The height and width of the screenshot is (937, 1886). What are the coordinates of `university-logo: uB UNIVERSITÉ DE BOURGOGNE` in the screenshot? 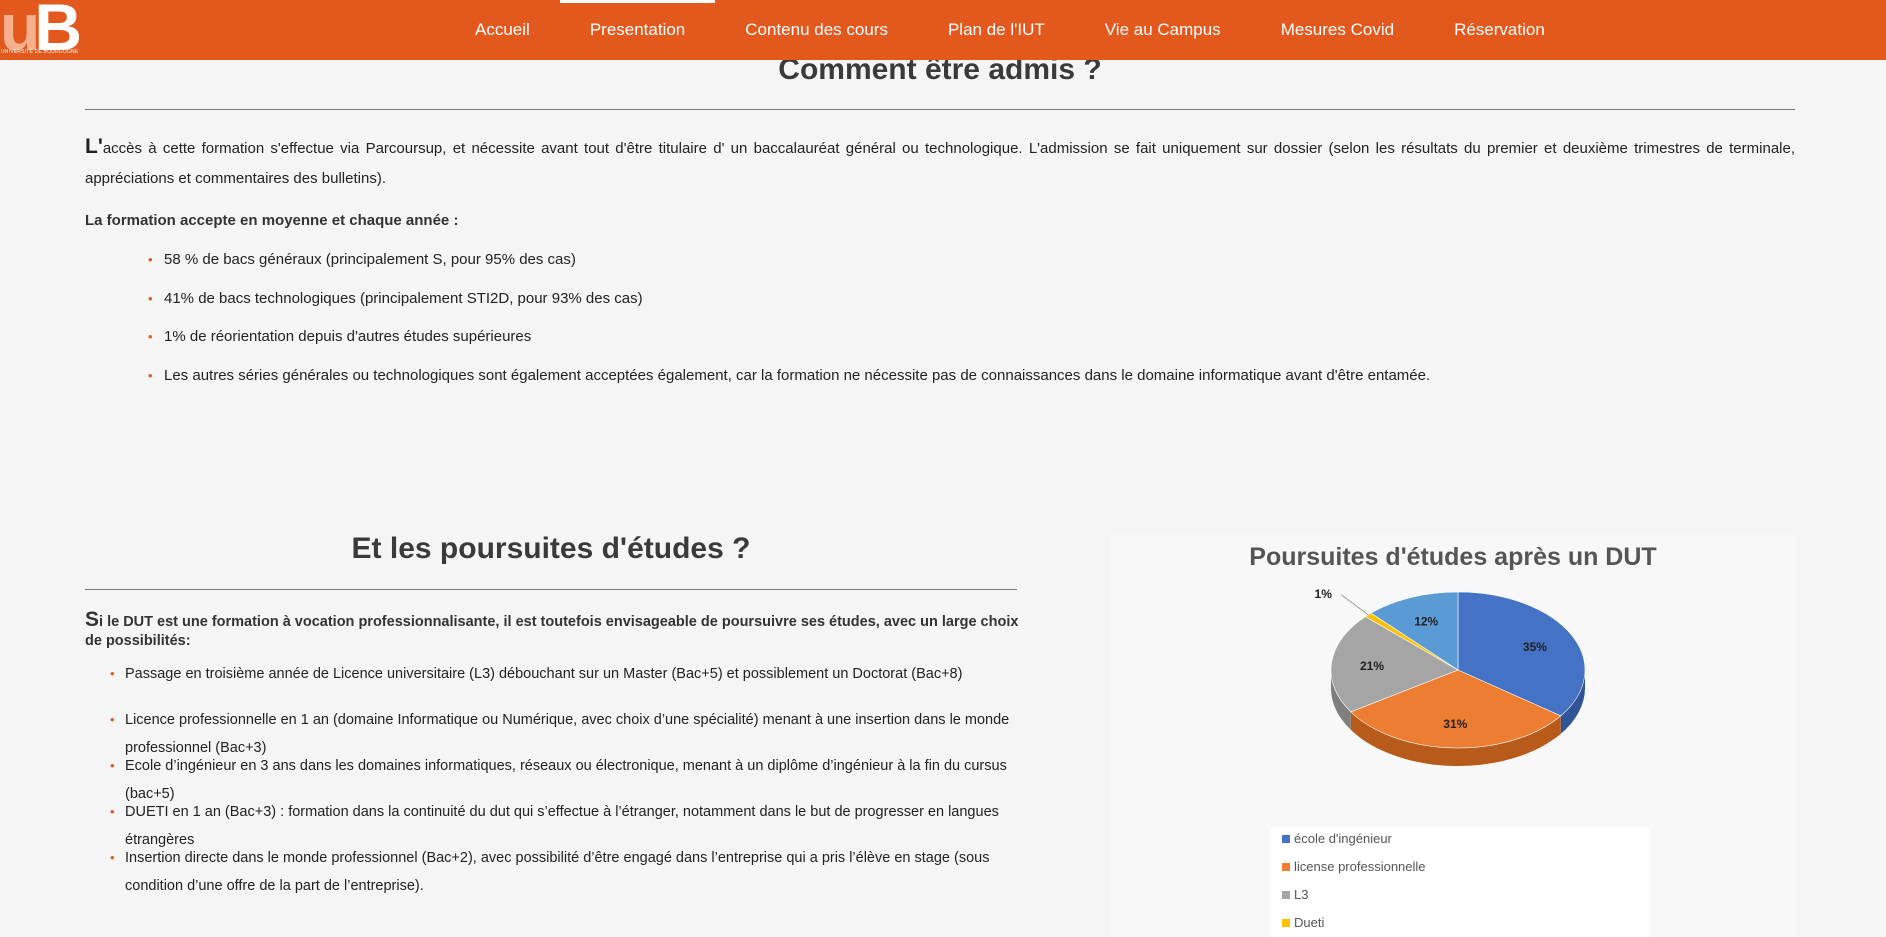 It's located at (45, 30).